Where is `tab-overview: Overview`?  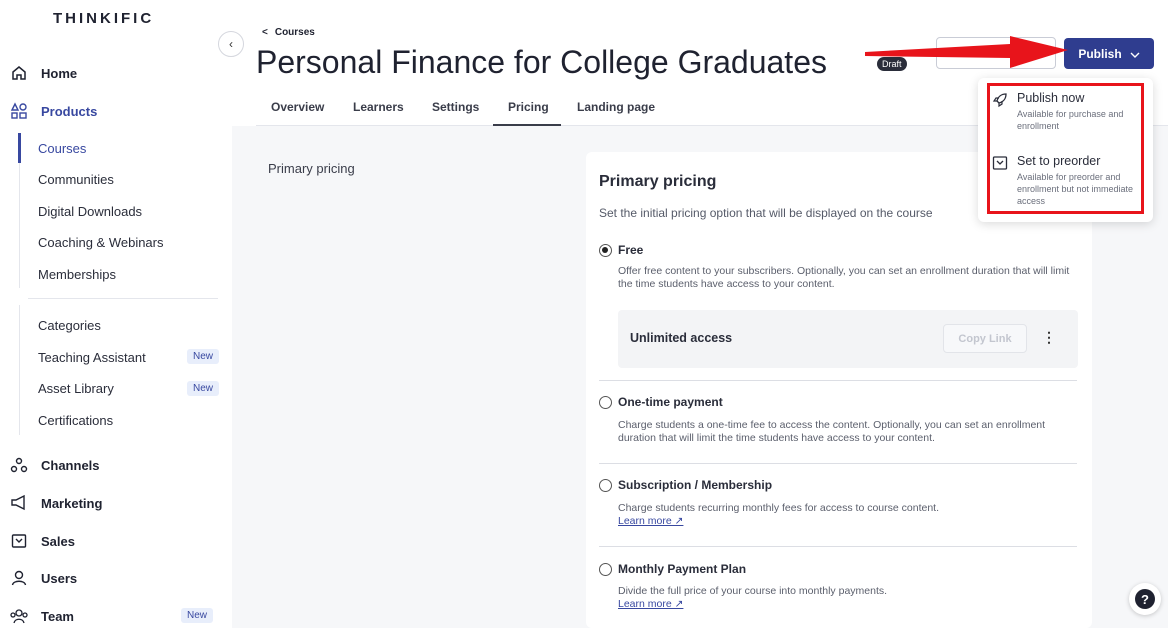 tab-overview: Overview is located at coordinates (297, 107).